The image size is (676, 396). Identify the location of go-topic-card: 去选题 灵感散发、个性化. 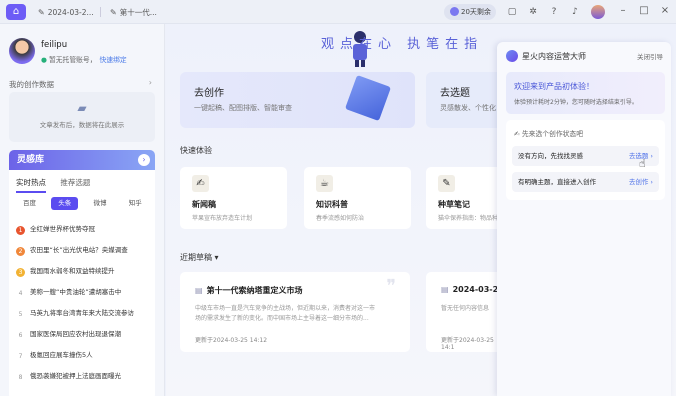
(466, 100).